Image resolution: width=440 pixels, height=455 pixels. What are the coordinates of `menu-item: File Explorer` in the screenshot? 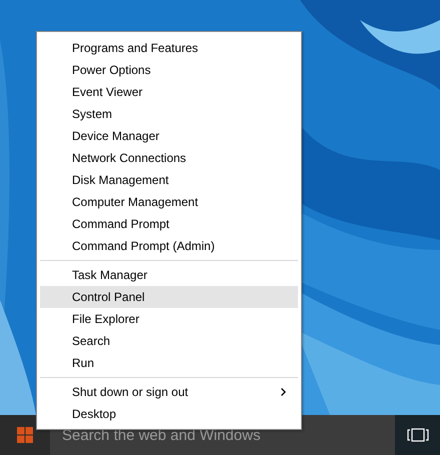 It's located at (169, 319).